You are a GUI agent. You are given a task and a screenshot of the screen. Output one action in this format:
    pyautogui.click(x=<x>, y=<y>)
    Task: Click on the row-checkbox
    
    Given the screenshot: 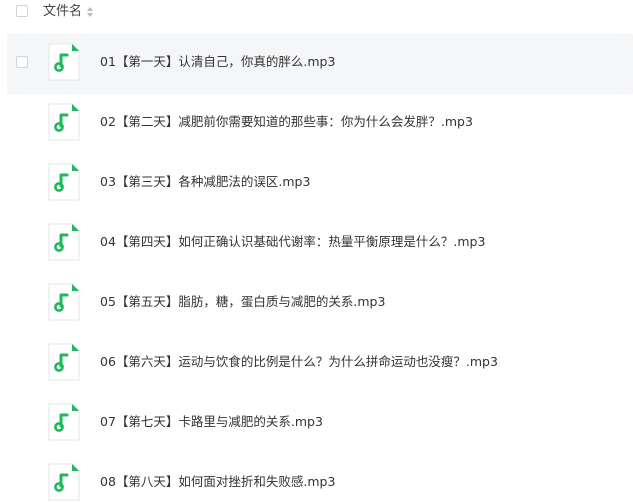 What is the action you would take?
    pyautogui.click(x=22, y=62)
    